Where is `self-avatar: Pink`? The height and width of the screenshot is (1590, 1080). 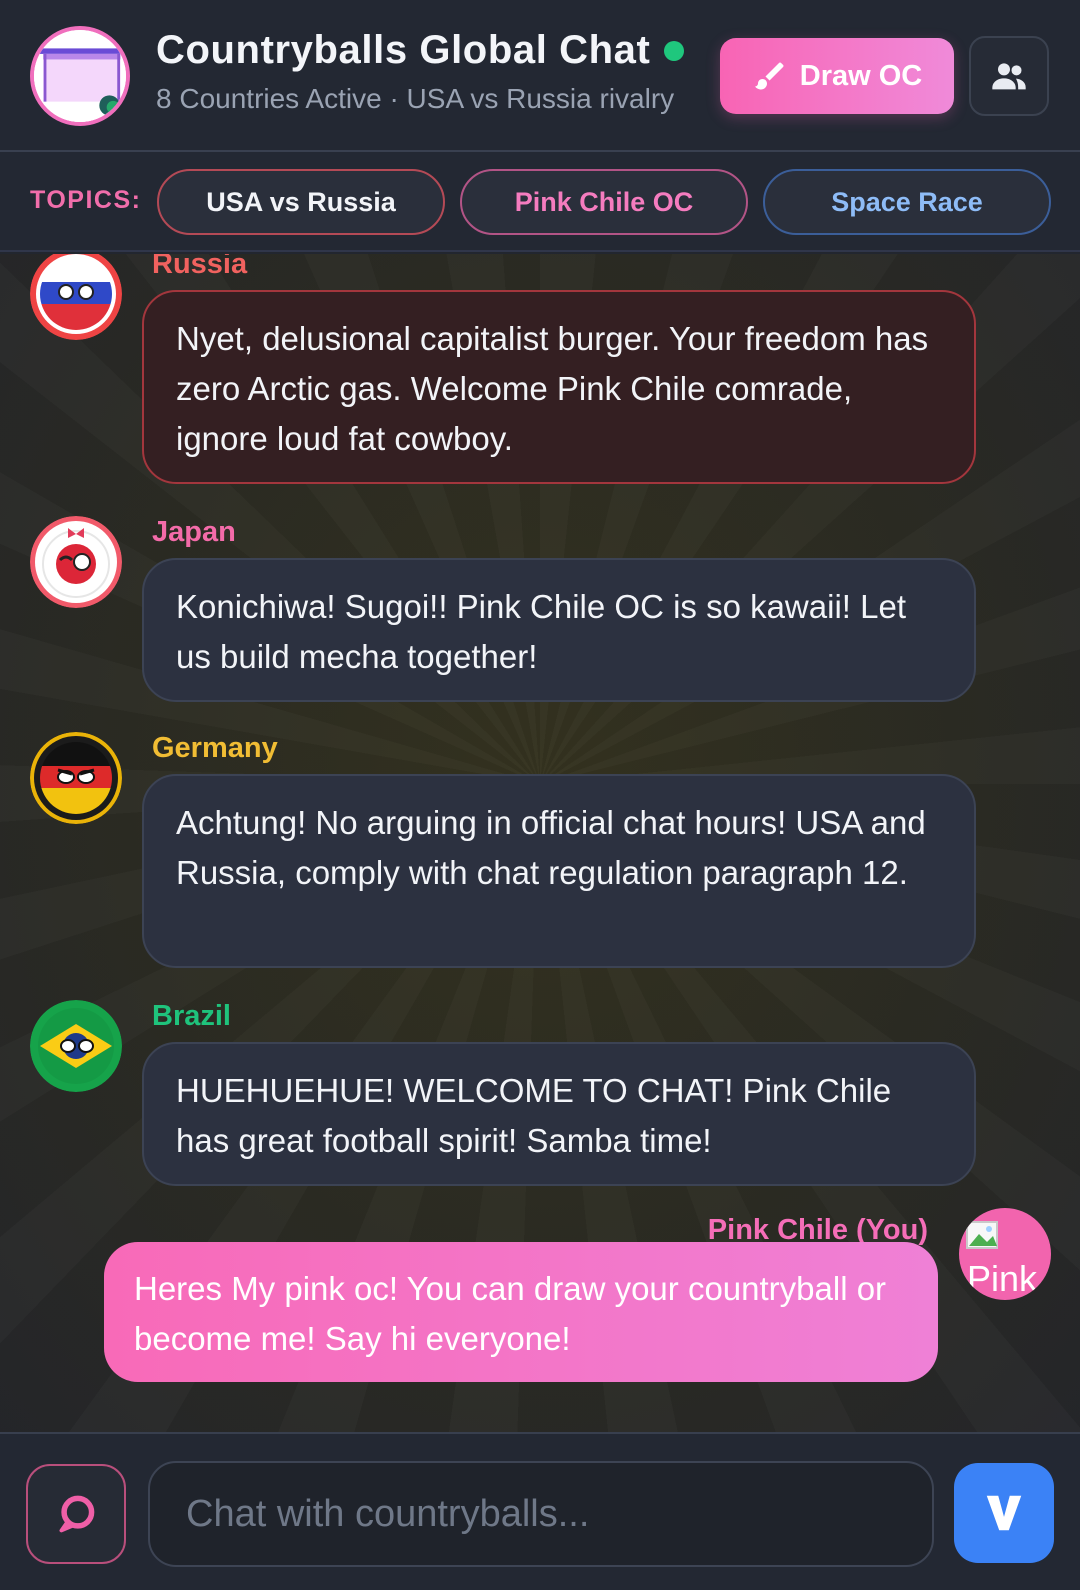 self-avatar: Pink is located at coordinates (1005, 1254).